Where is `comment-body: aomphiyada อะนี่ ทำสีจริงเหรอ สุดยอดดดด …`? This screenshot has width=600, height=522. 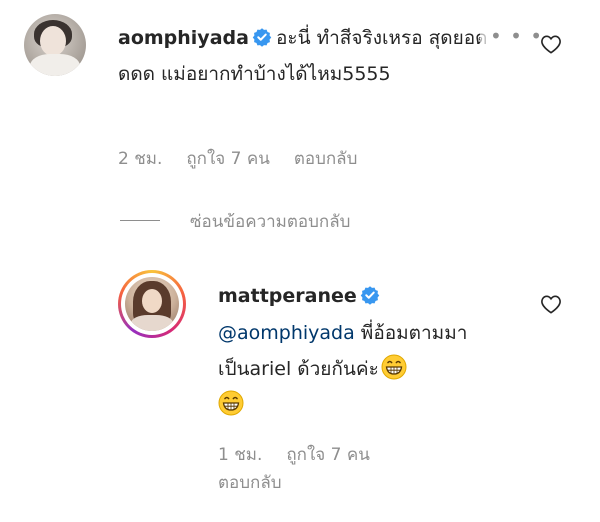
comment-body: aomphiyada อะนี่ ทำสีจริงเหรอ สุดยอดดดด … is located at coordinates (318, 56).